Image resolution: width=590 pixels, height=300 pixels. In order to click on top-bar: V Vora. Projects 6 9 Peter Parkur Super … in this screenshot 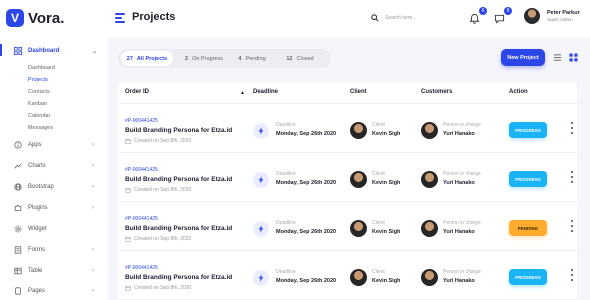, I will do `click(295, 19)`.